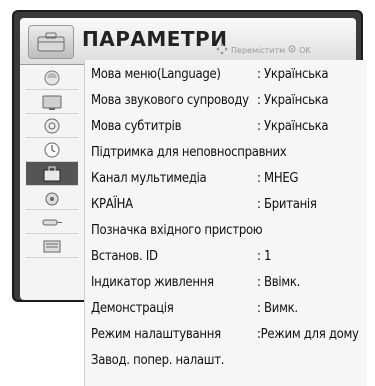 This screenshot has width=375, height=386. I want to click on setting-row-power-indicator: Індикатор живлення : Ввімк., so click(195, 282).